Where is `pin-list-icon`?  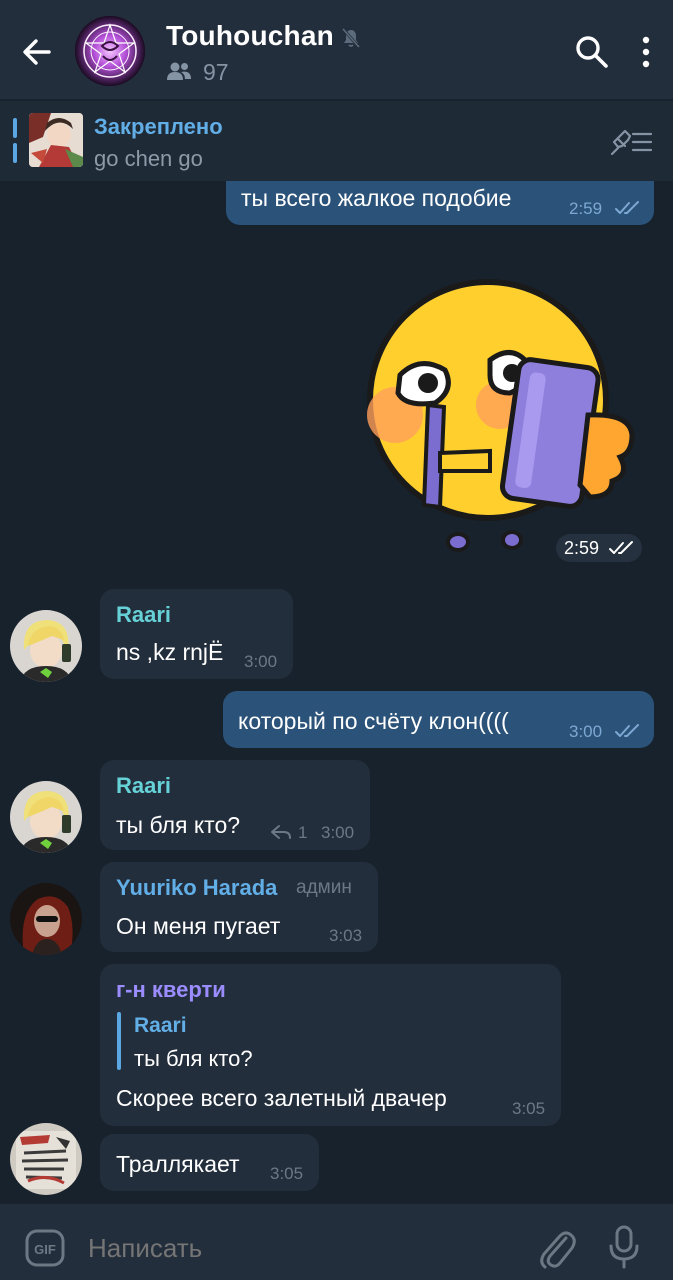 pin-list-icon is located at coordinates (630, 142).